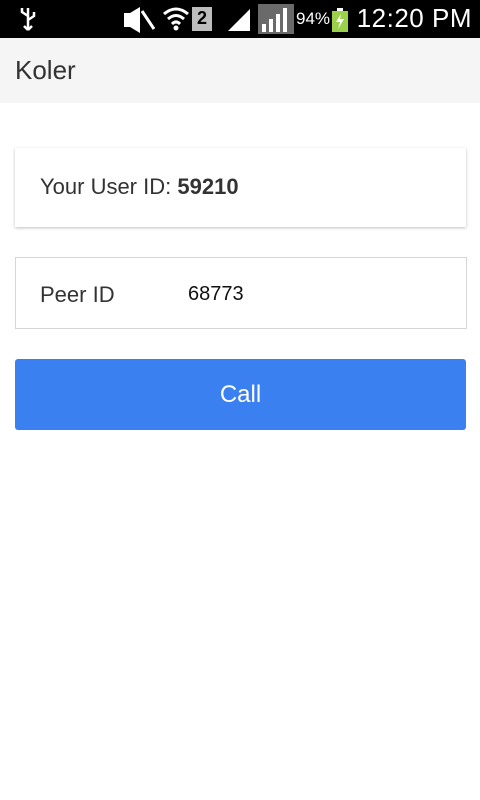 The width and height of the screenshot is (480, 800). I want to click on clock: 12:20 PM, so click(414, 18).